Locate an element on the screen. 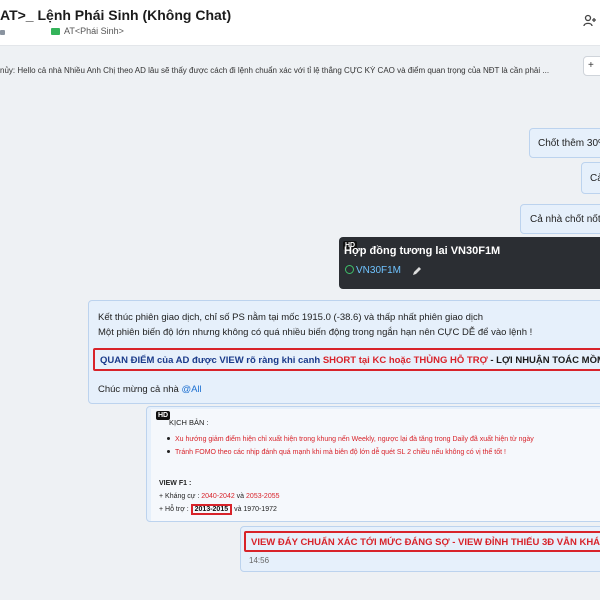  pinned-expand-button: + is located at coordinates (591, 66).